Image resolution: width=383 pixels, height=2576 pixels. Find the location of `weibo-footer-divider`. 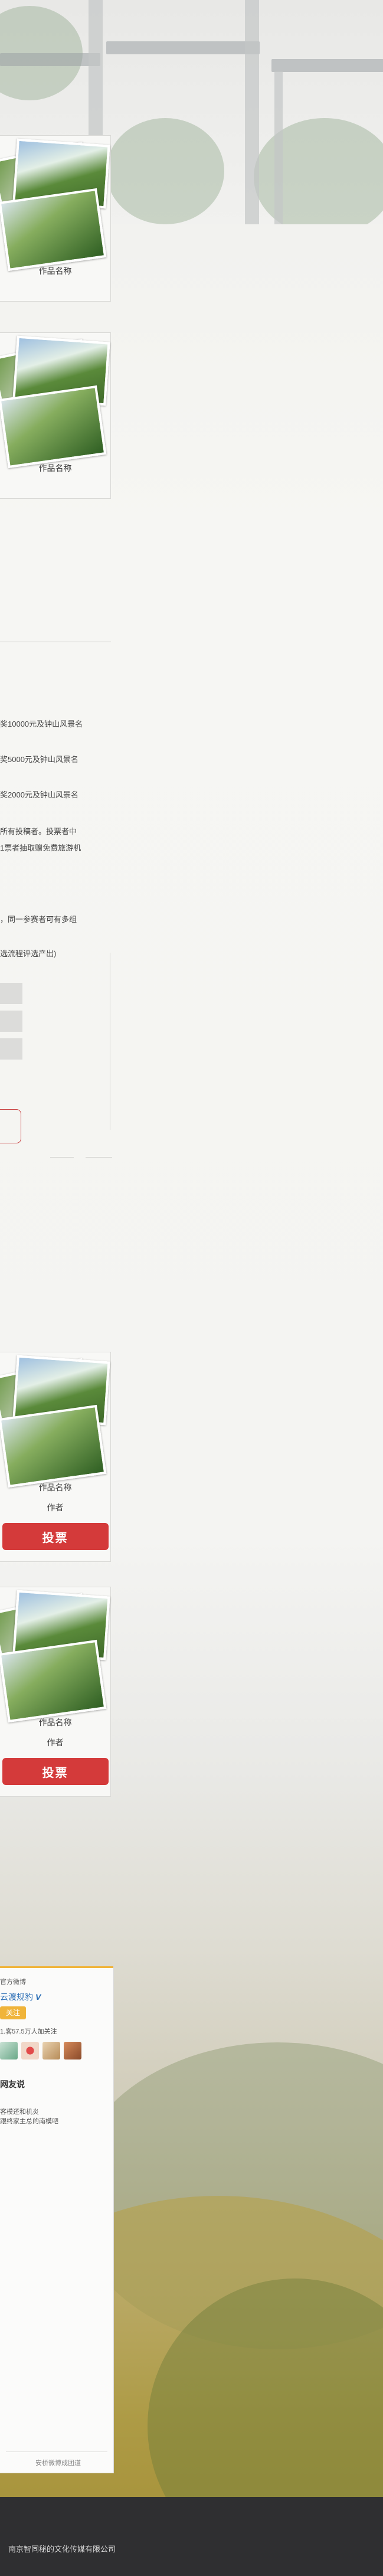

weibo-footer-divider is located at coordinates (56, 2451).